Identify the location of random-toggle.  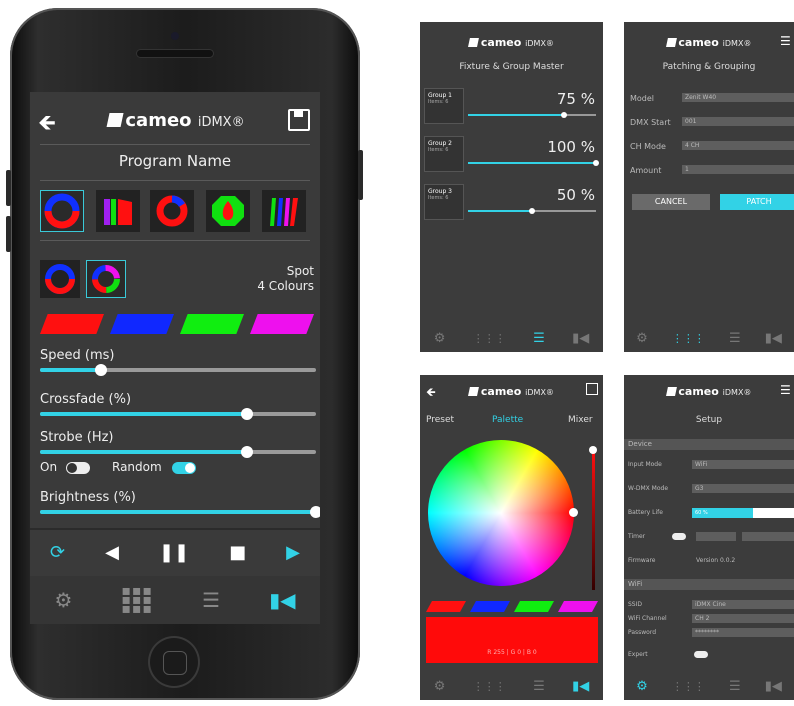
(184, 468).